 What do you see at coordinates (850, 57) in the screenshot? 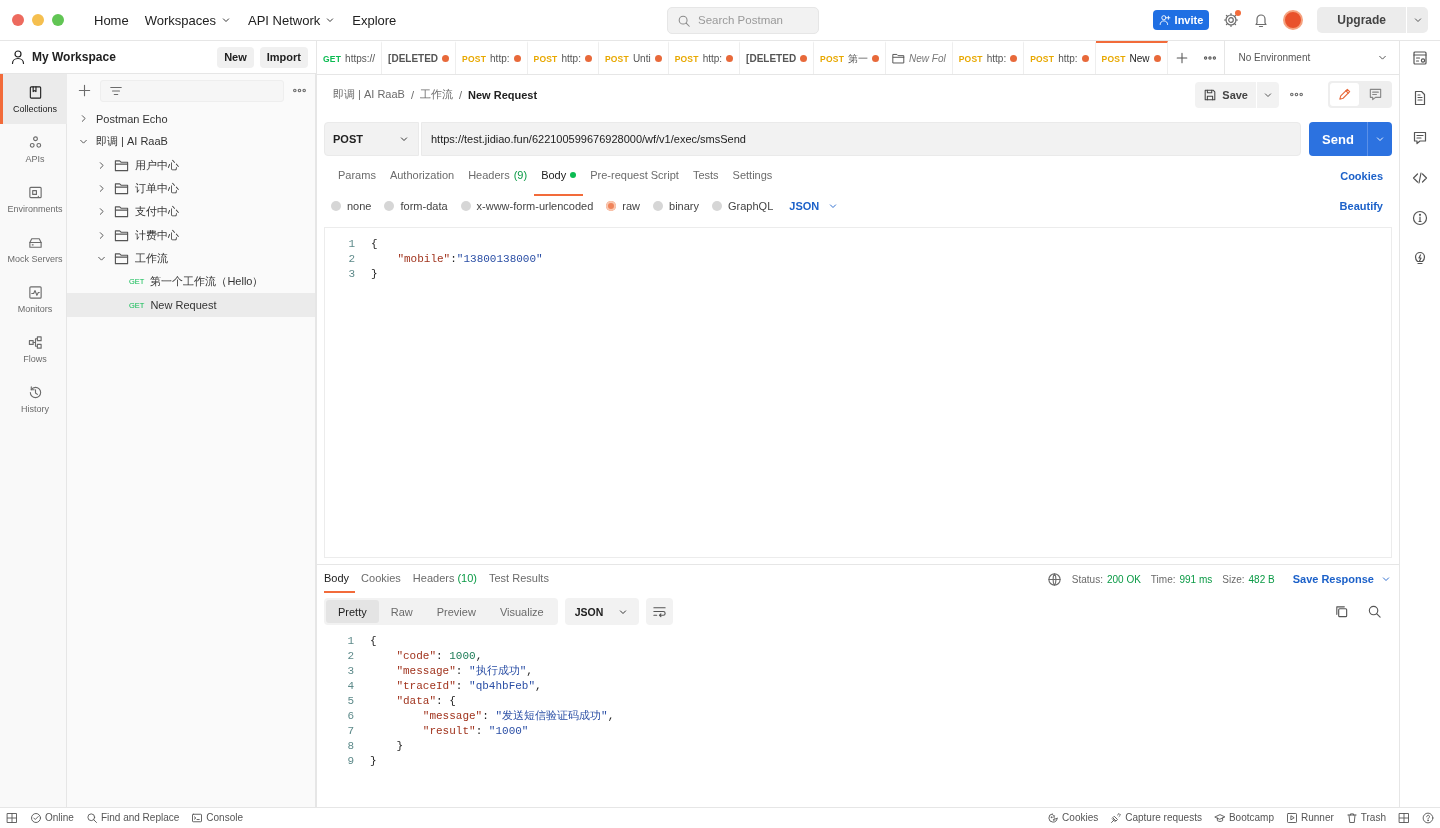
I see `request-tab: POST 第一` at bounding box center [850, 57].